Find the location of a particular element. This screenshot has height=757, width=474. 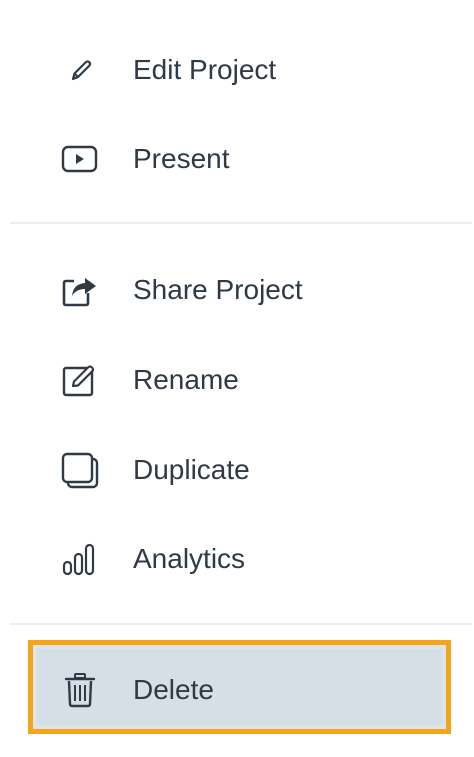

edit-box-icon is located at coordinates (80, 380).